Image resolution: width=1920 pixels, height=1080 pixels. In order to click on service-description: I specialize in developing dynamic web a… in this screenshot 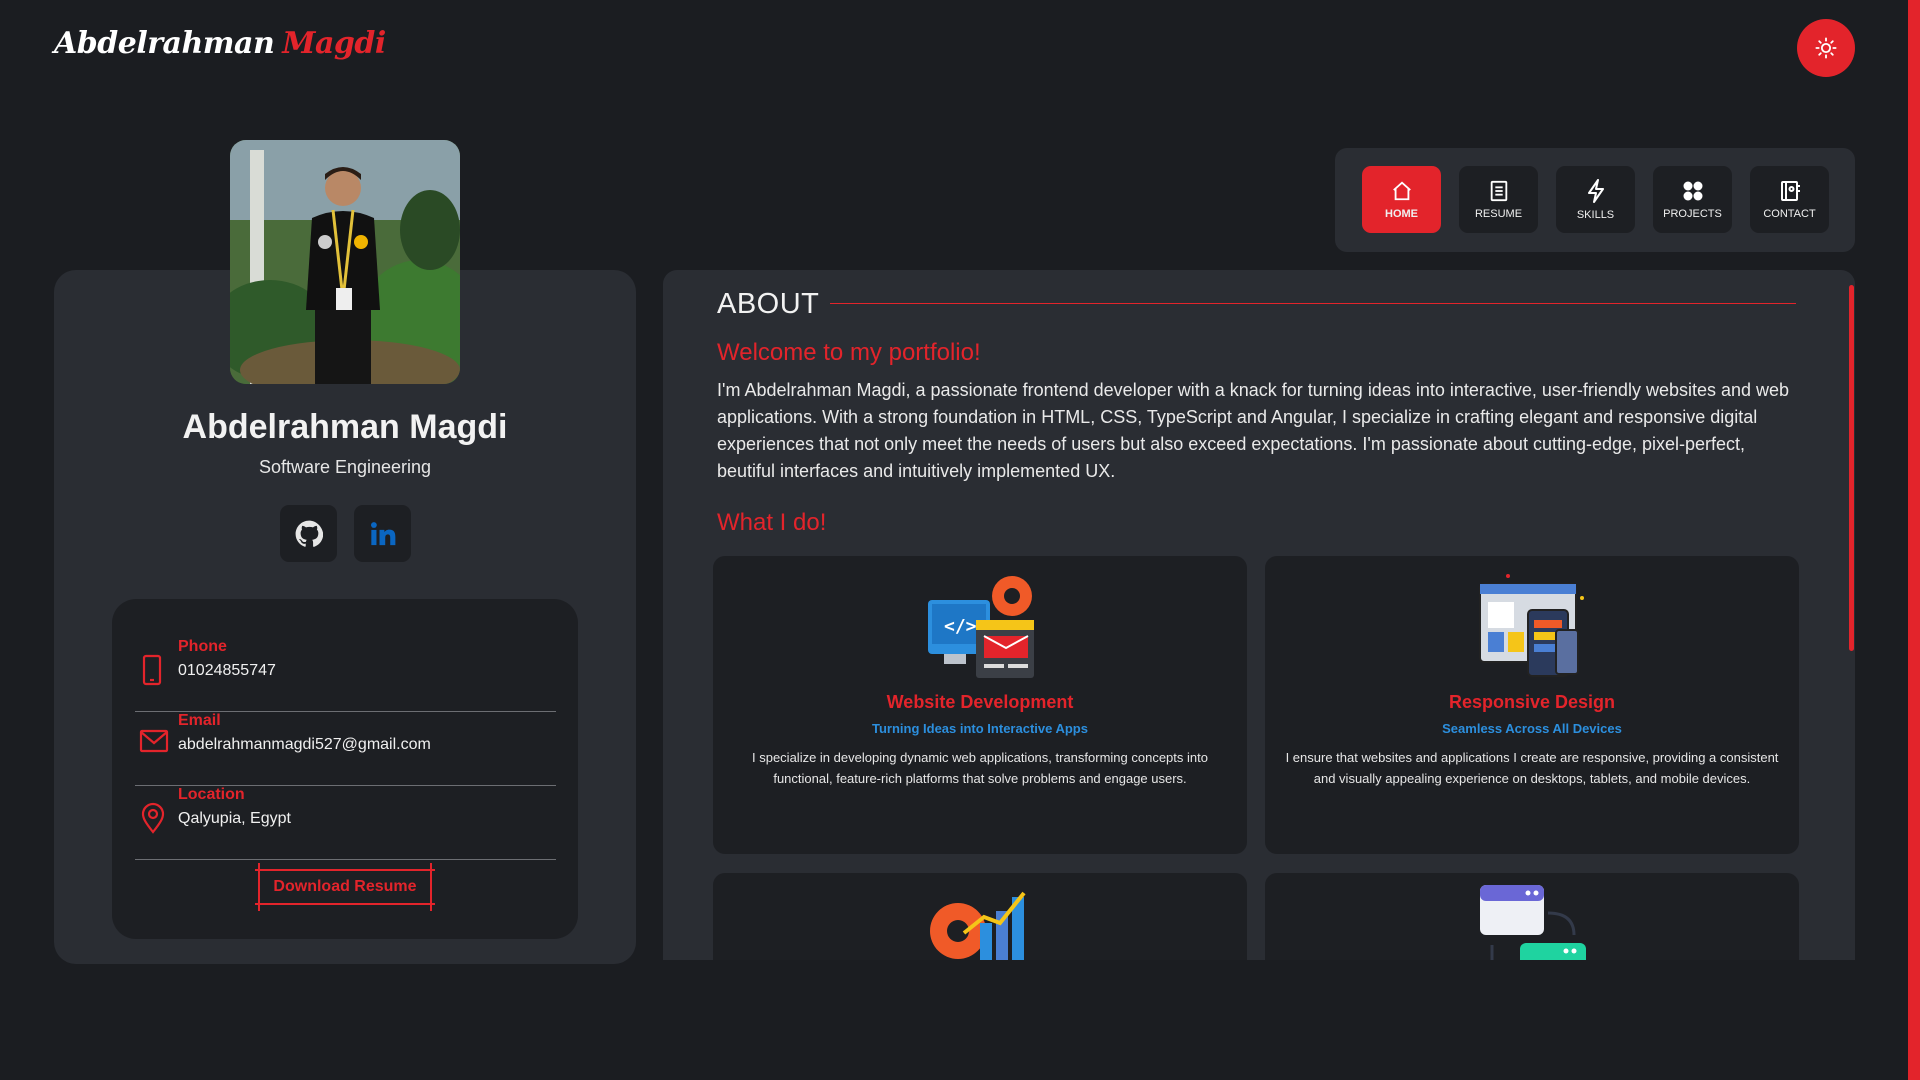, I will do `click(980, 768)`.